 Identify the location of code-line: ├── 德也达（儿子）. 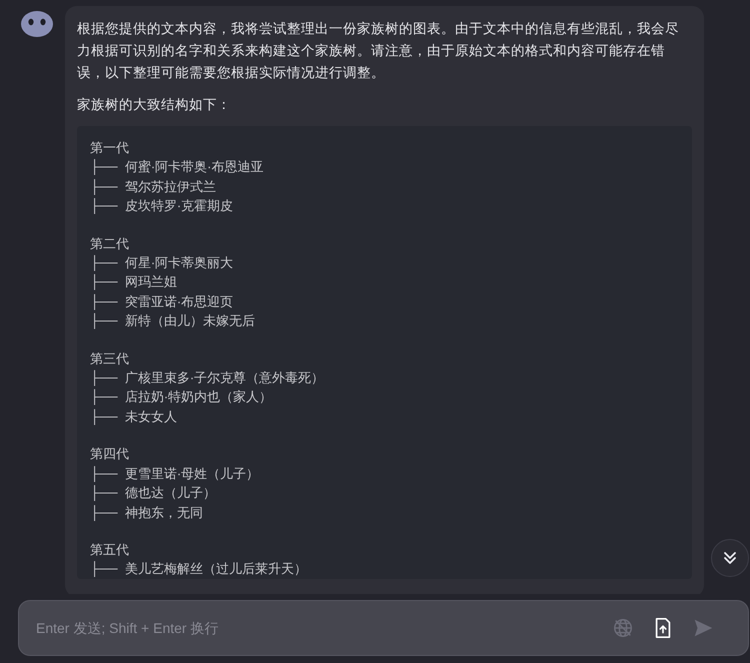
(153, 493).